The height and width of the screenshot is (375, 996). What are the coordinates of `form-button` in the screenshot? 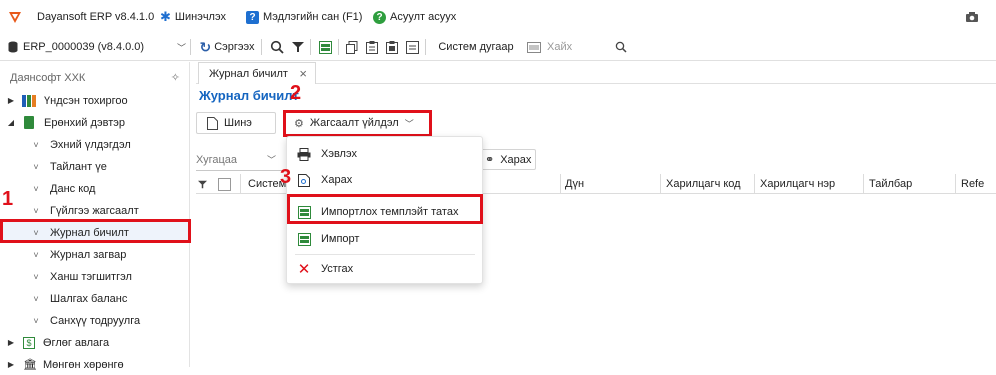 It's located at (412, 47).